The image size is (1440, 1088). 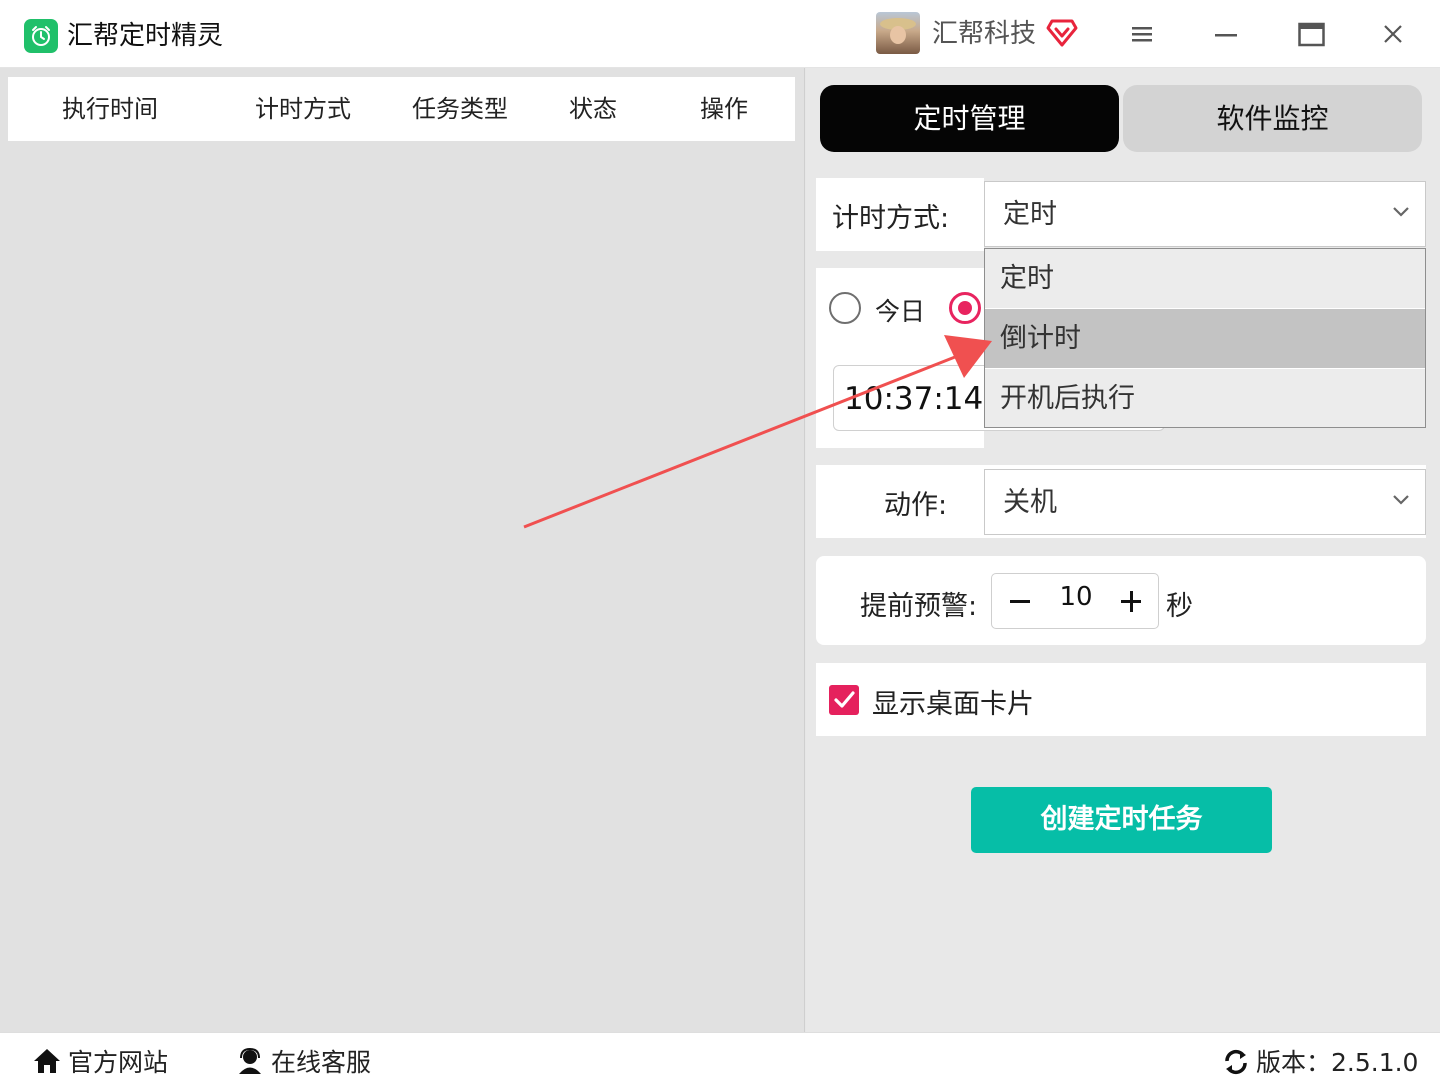 What do you see at coordinates (1142, 34) in the screenshot?
I see `menu-icon` at bounding box center [1142, 34].